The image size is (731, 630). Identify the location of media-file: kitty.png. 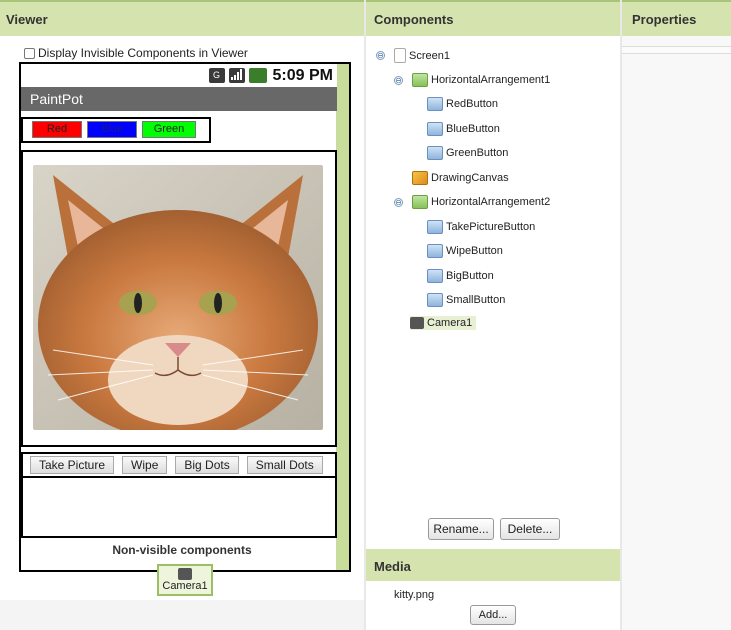
(414, 595).